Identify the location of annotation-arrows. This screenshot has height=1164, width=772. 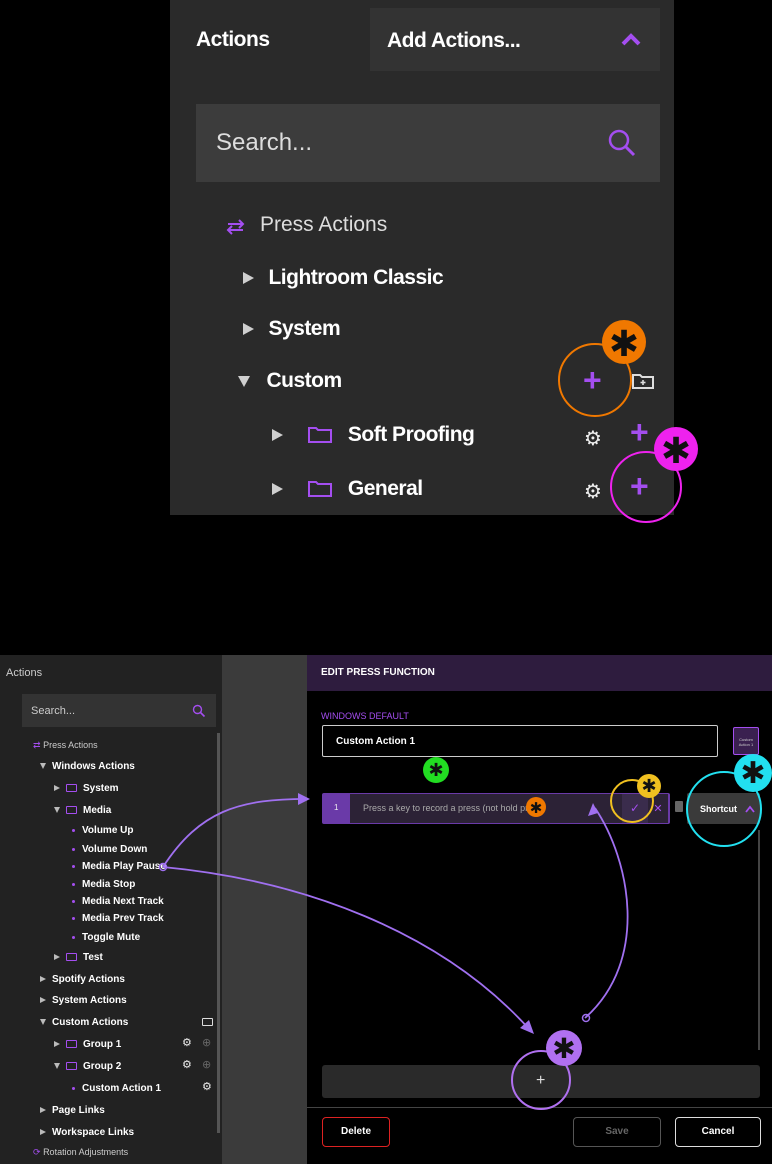
(393, 913).